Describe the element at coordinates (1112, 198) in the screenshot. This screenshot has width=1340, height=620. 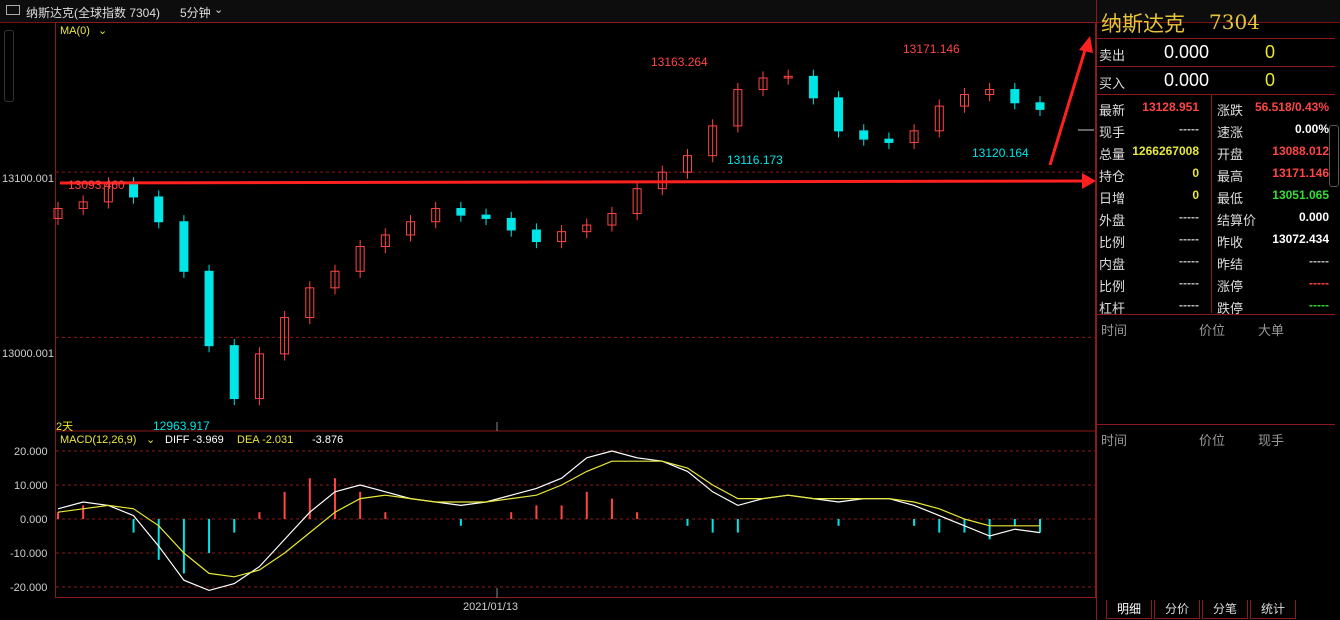
I see `quote-key: 日增` at that location.